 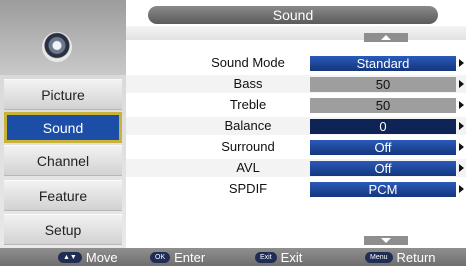 I want to click on updown-key-icon: ▲▼, so click(x=70, y=257).